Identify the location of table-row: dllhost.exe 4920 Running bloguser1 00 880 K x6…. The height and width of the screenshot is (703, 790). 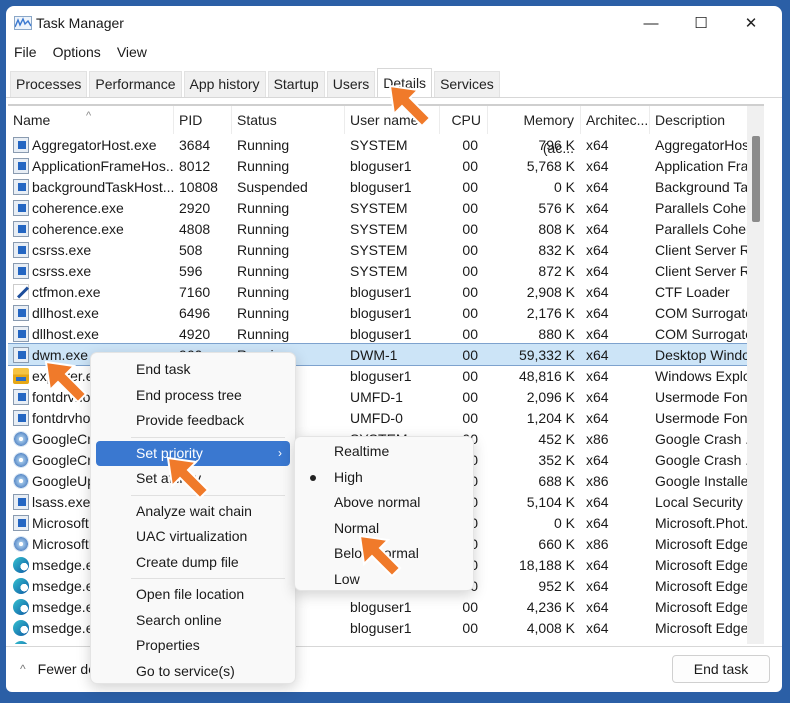
(386, 333).